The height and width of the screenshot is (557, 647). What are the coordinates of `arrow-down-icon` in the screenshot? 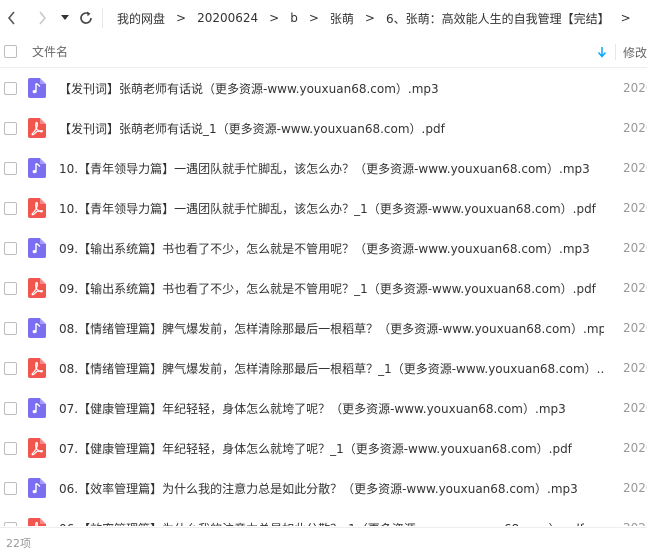 It's located at (602, 52).